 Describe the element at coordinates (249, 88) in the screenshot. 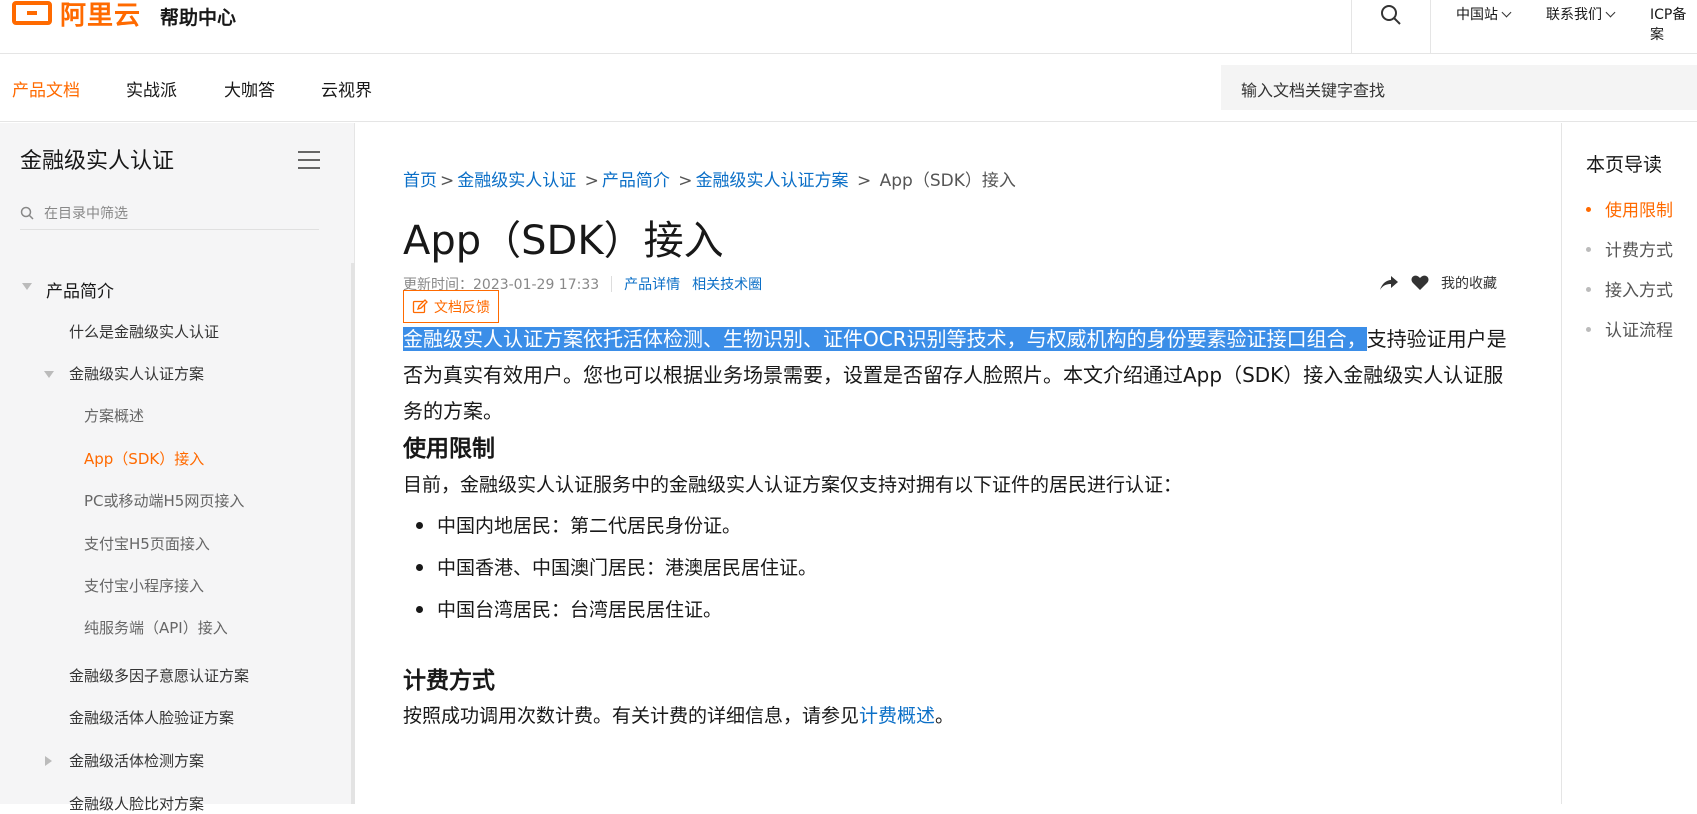

I see `tab-experts: 大咖答` at that location.